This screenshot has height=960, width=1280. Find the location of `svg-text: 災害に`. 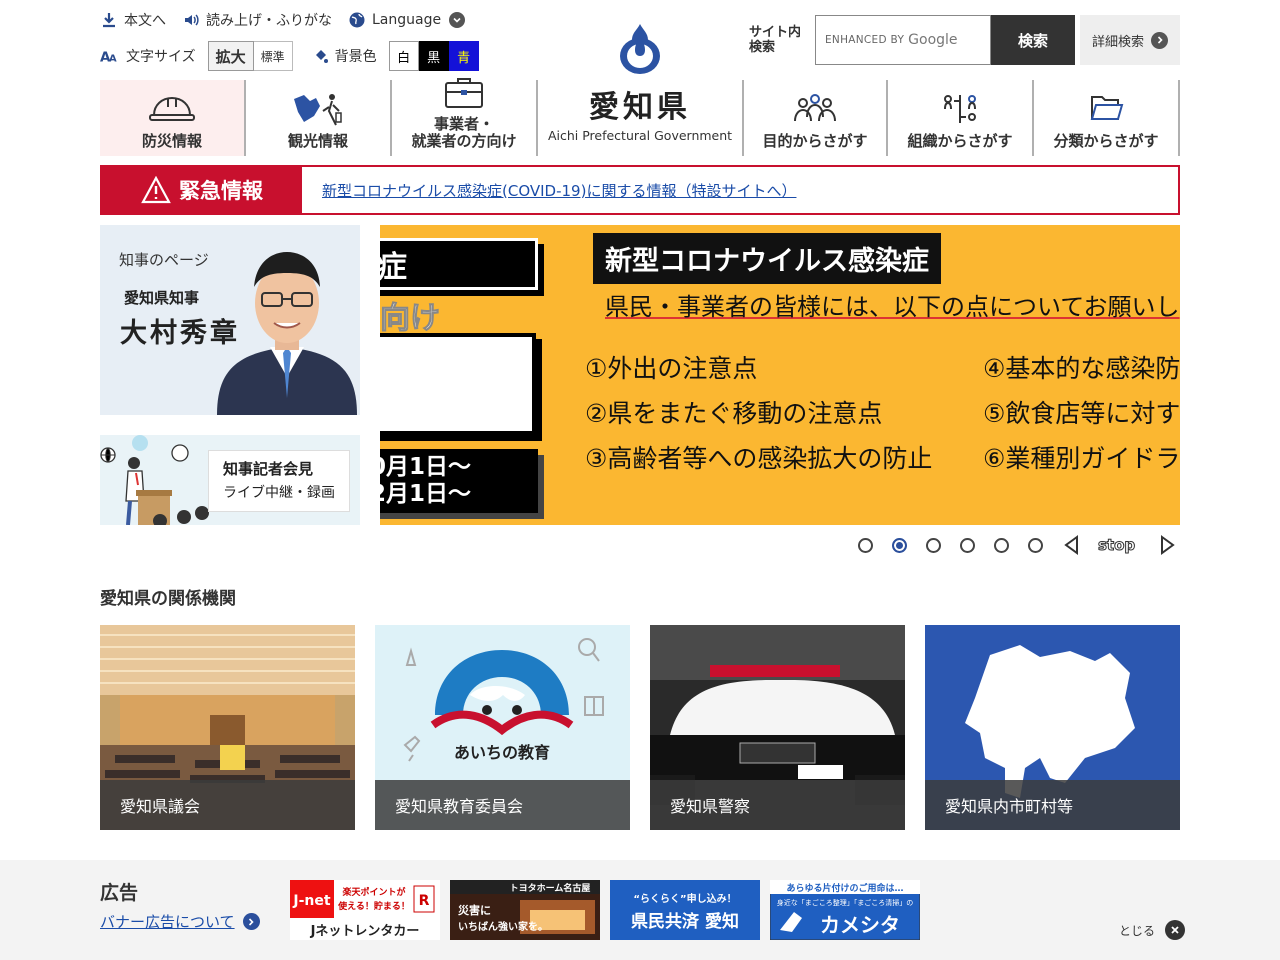

svg-text: 災害に is located at coordinates (474, 910).